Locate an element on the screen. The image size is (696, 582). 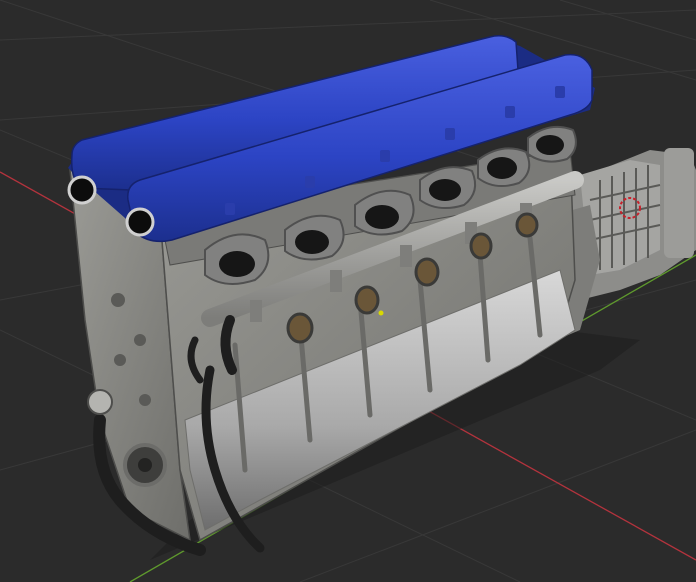
front-mount-bolt is located at coordinates (100, 402).